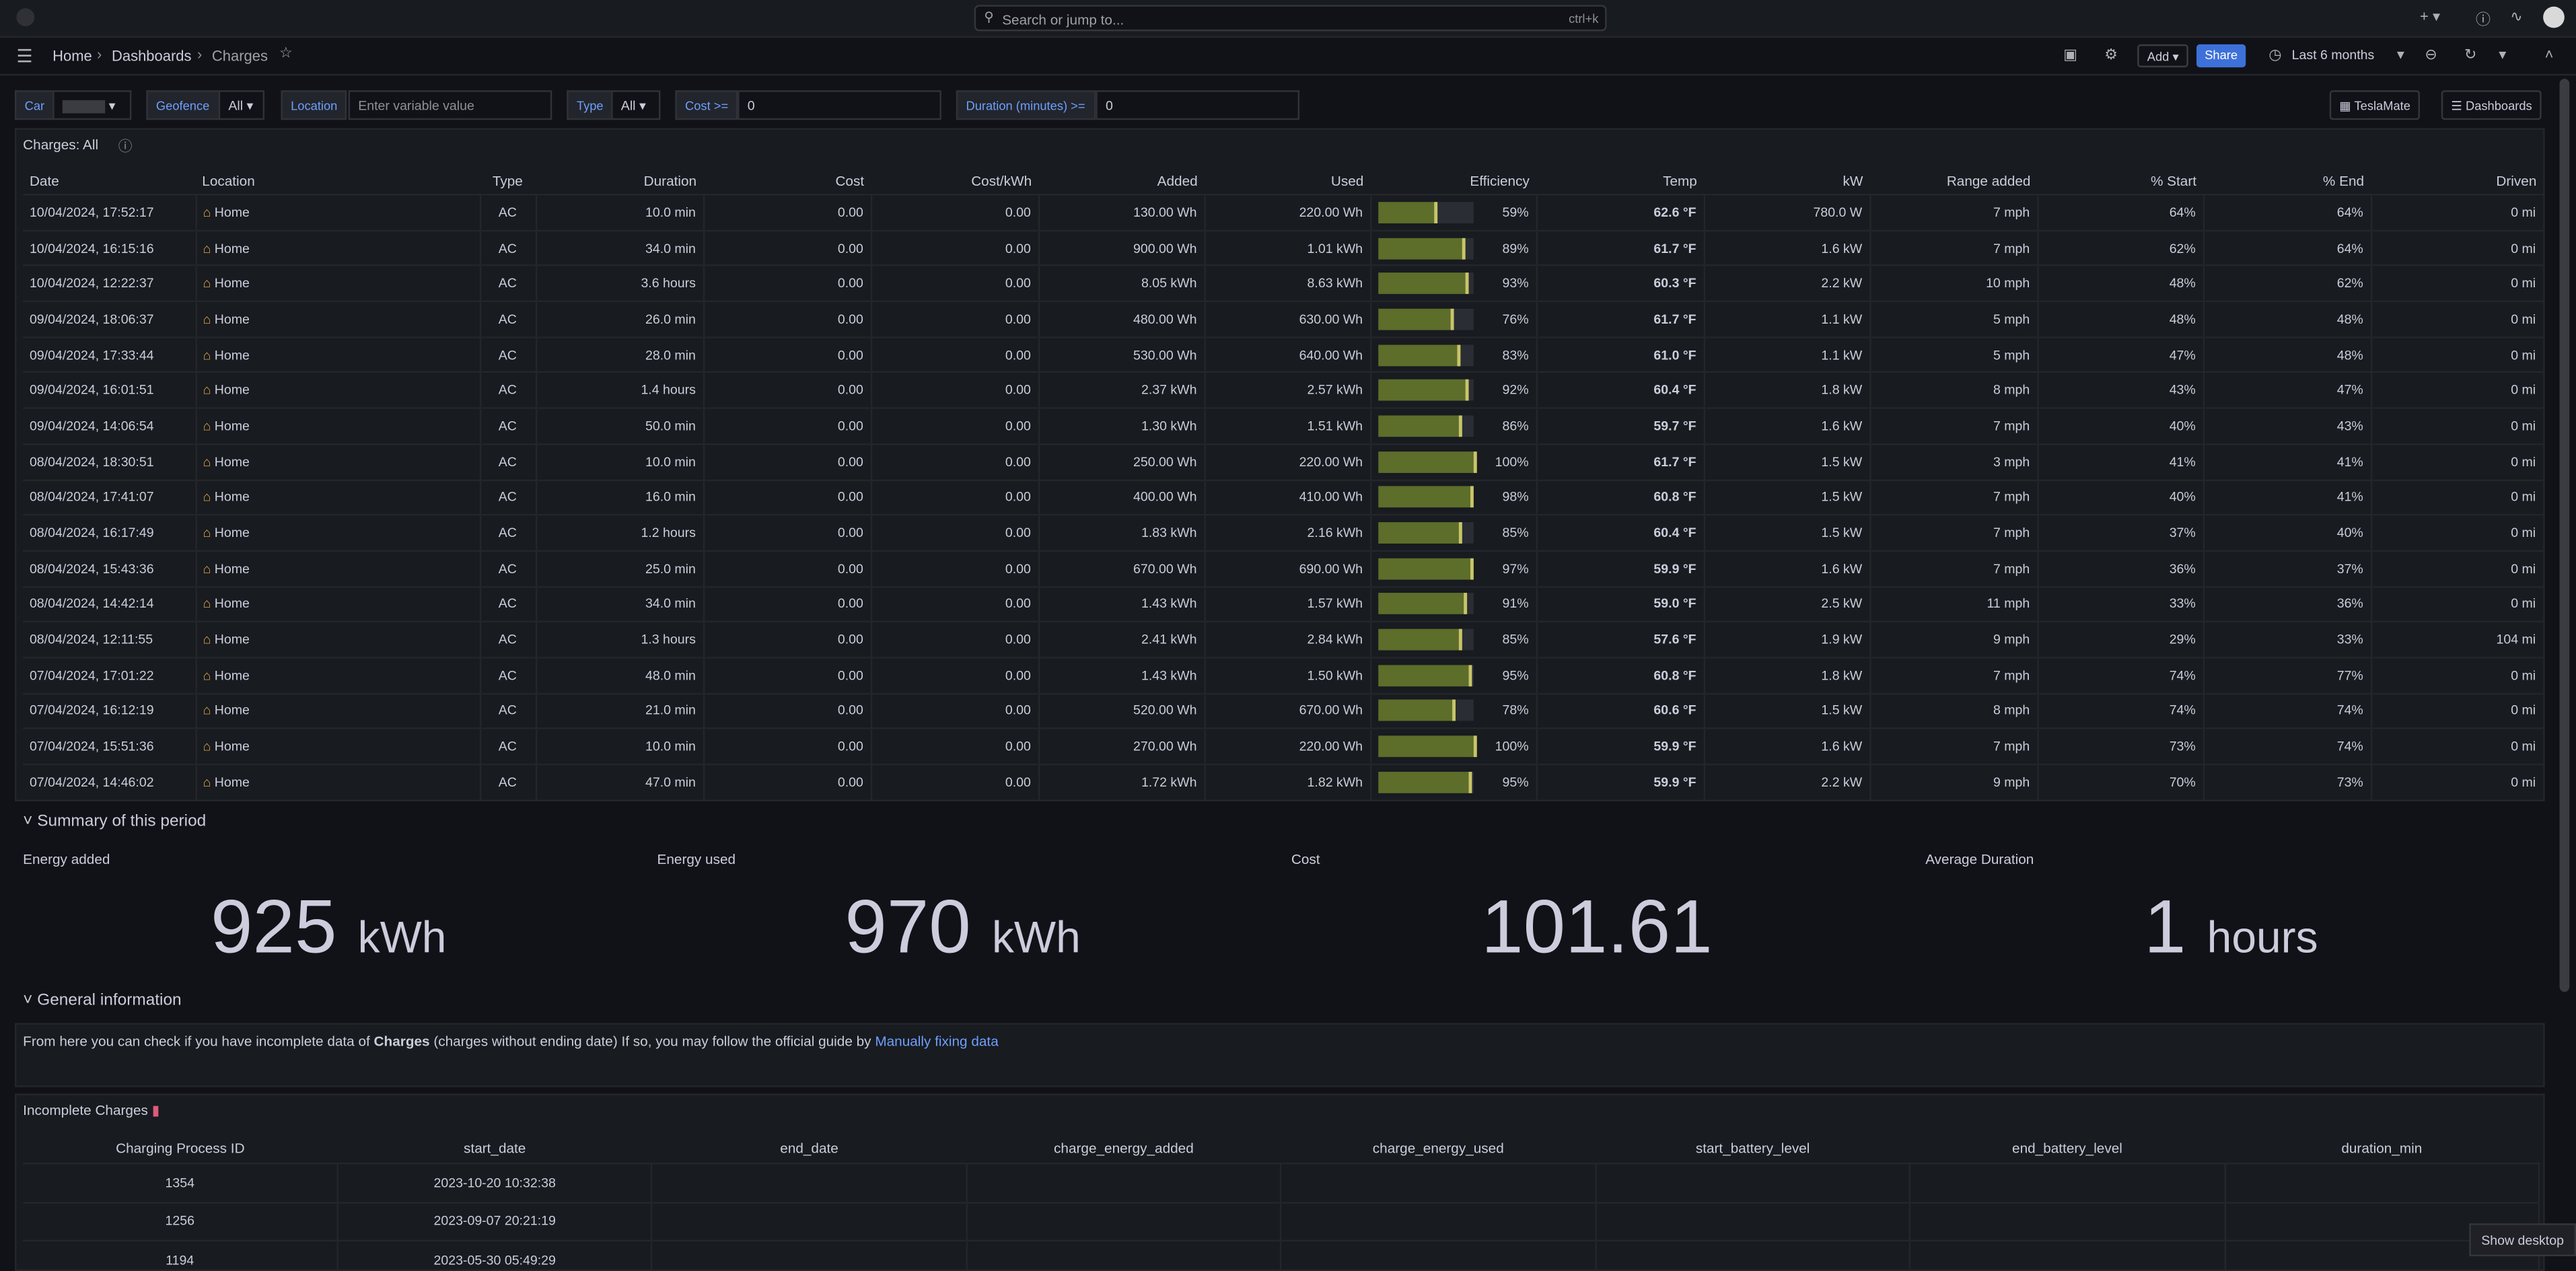  What do you see at coordinates (2070, 55) in the screenshot?
I see `save-icon: ▣` at bounding box center [2070, 55].